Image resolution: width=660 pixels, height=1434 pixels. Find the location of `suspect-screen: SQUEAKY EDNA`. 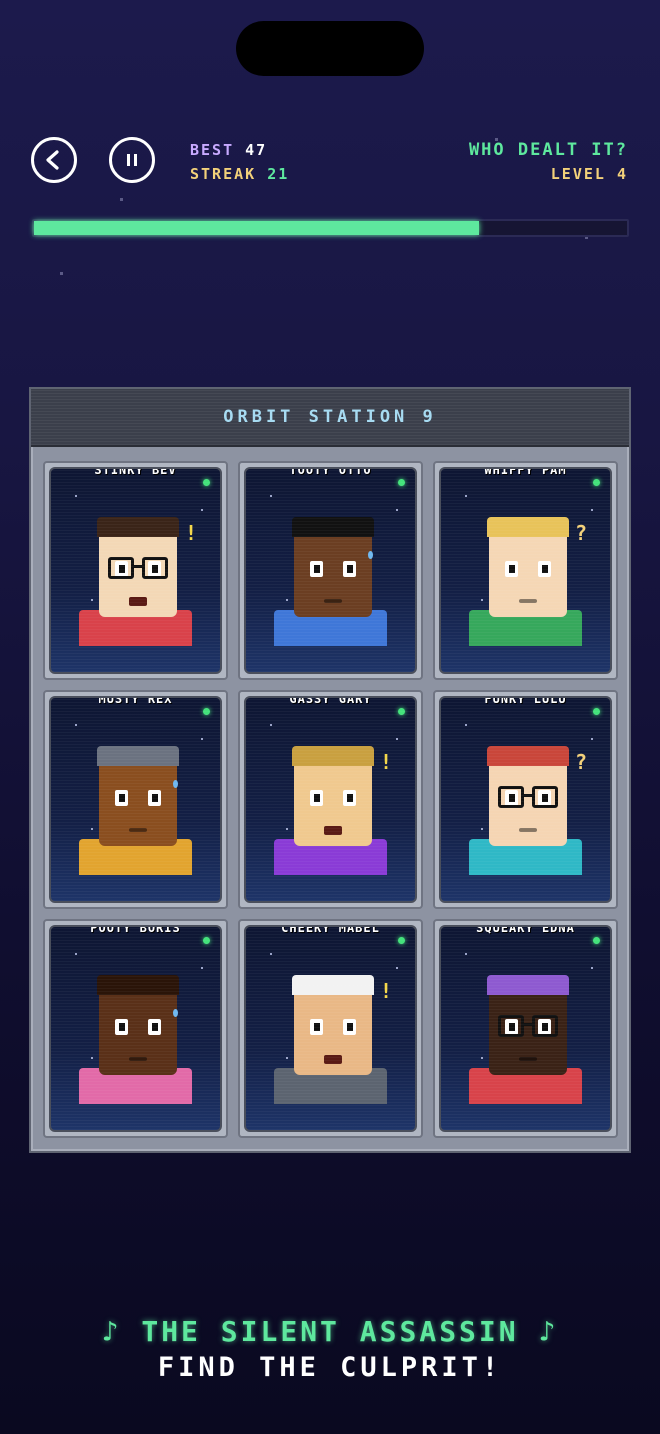

suspect-screen: SQUEAKY EDNA is located at coordinates (525, 1028).